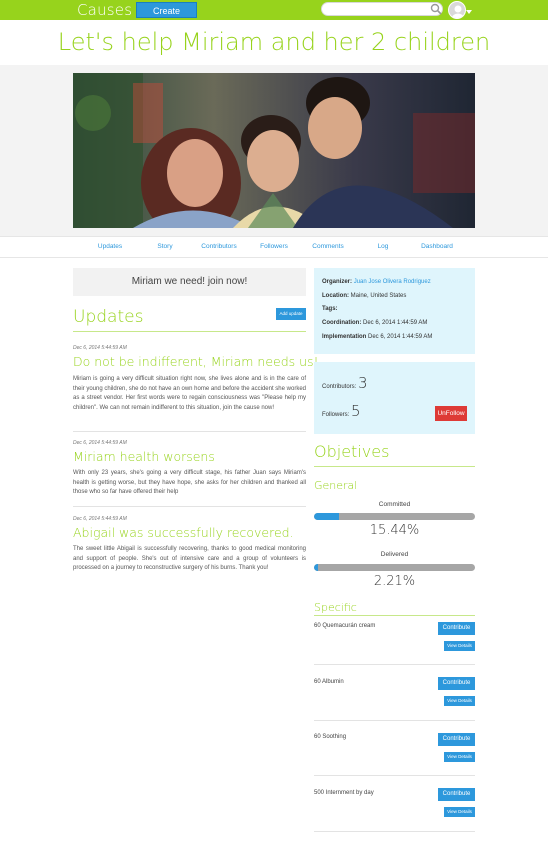  Describe the element at coordinates (394, 581) in the screenshot. I see `delivered-percent: 2.21%` at that location.